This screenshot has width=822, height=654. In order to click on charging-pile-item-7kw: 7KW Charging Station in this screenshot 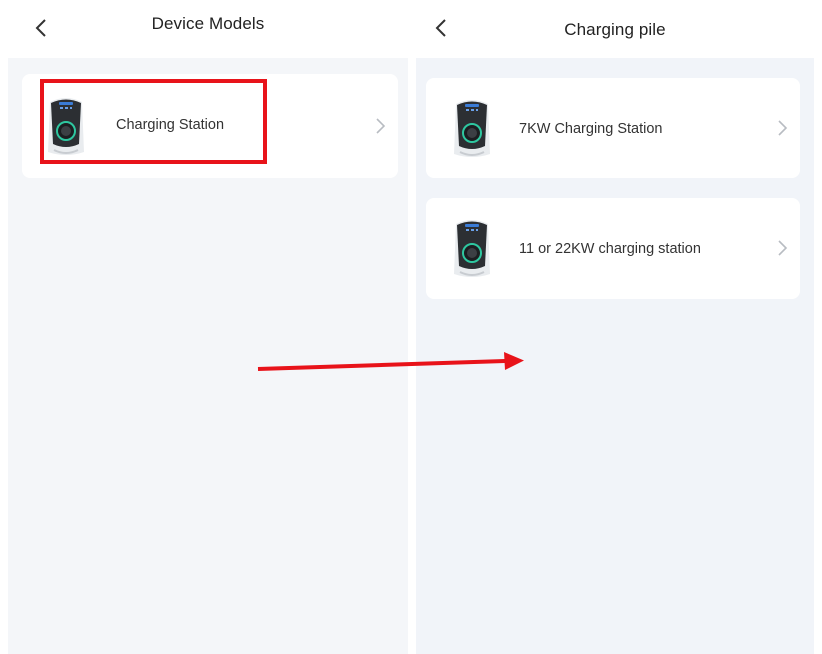, I will do `click(613, 128)`.